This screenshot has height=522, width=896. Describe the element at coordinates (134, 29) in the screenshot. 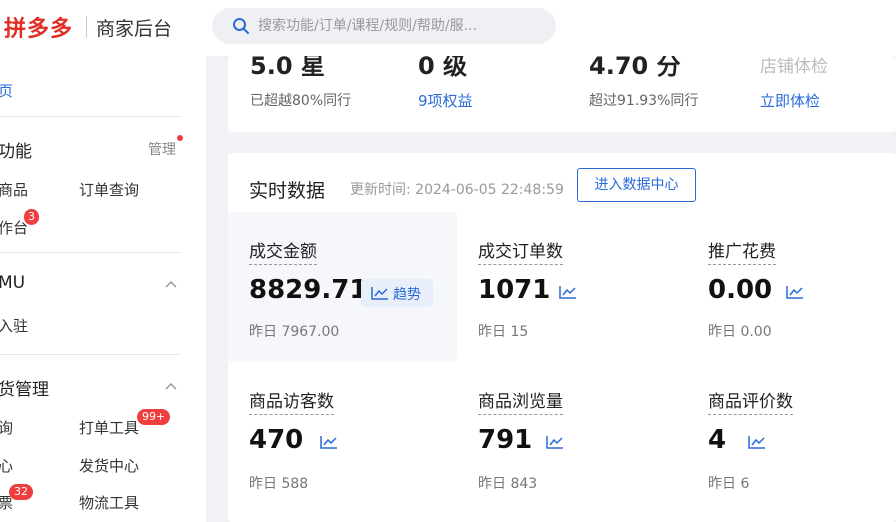

I see `merchant-backend-title: 商家后台` at that location.